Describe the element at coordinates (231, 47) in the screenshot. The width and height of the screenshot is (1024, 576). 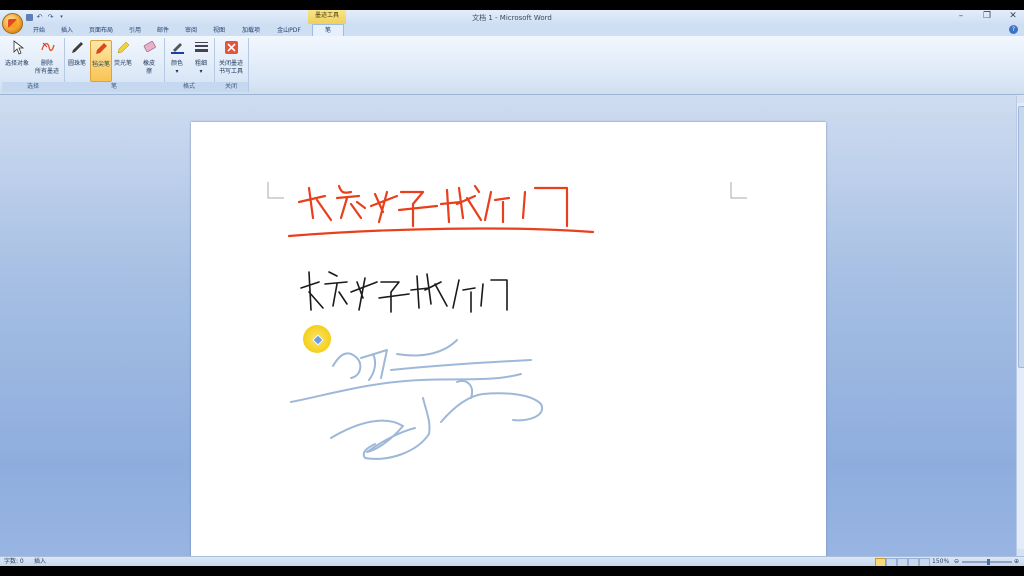
I see `close-ink-icon` at that location.